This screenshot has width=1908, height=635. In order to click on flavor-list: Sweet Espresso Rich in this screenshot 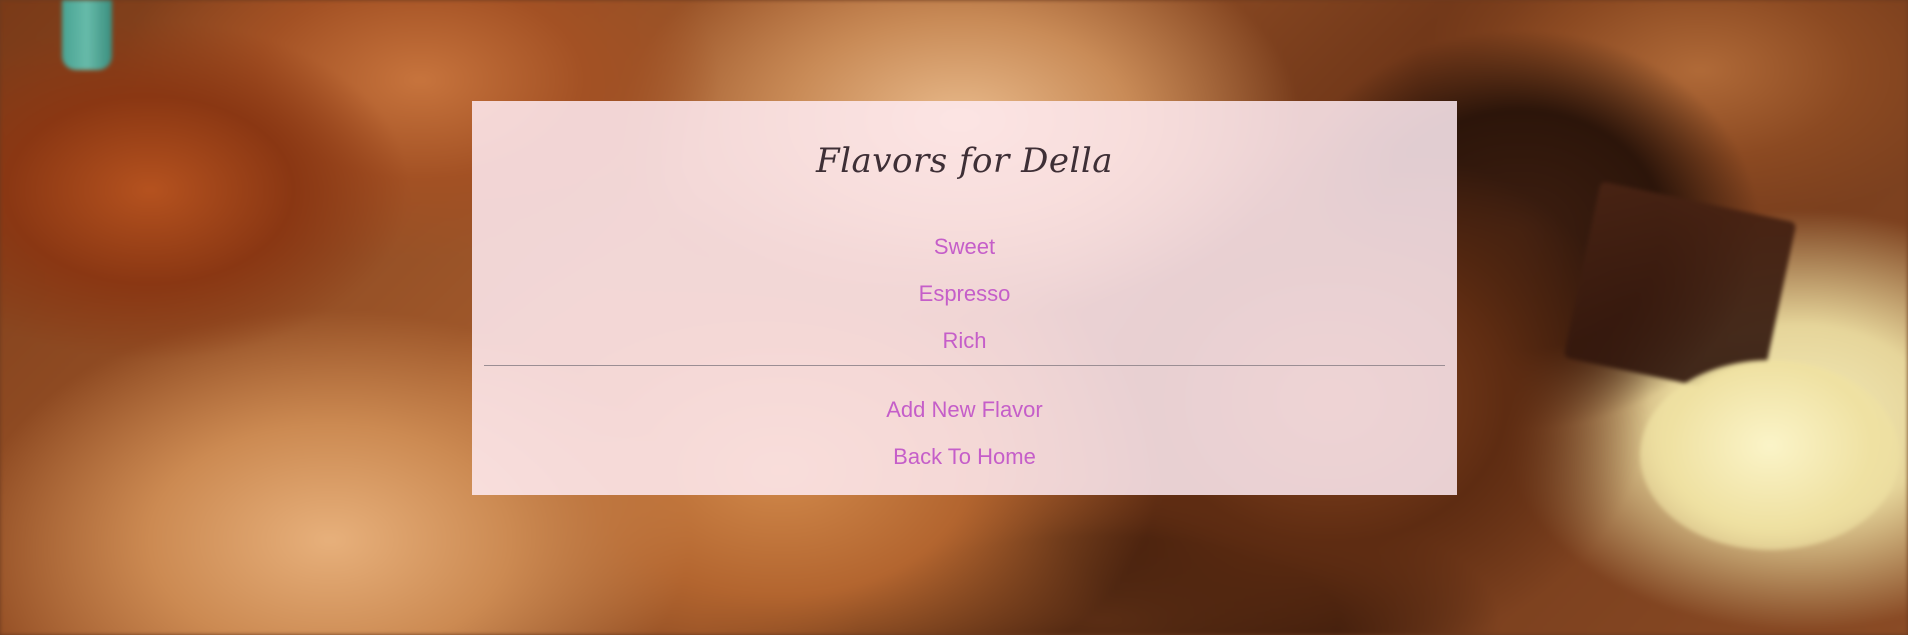, I will do `click(964, 293)`.